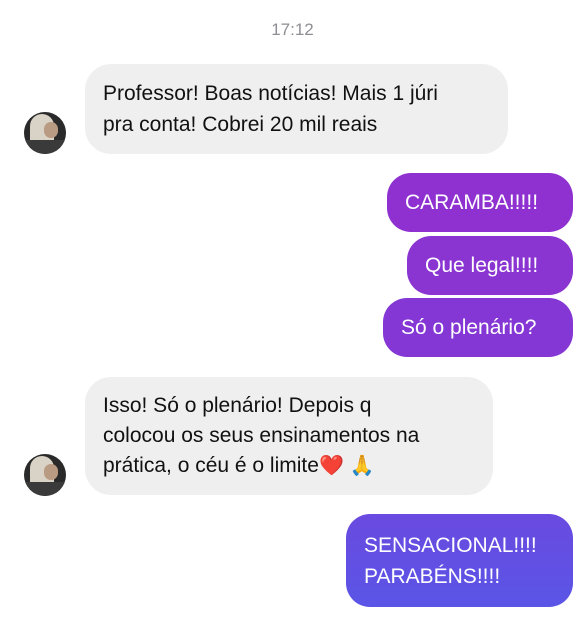 The width and height of the screenshot is (585, 627). Describe the element at coordinates (261, 435) in the screenshot. I see `message-text-line: colocou os seus ensinamentos na` at that location.